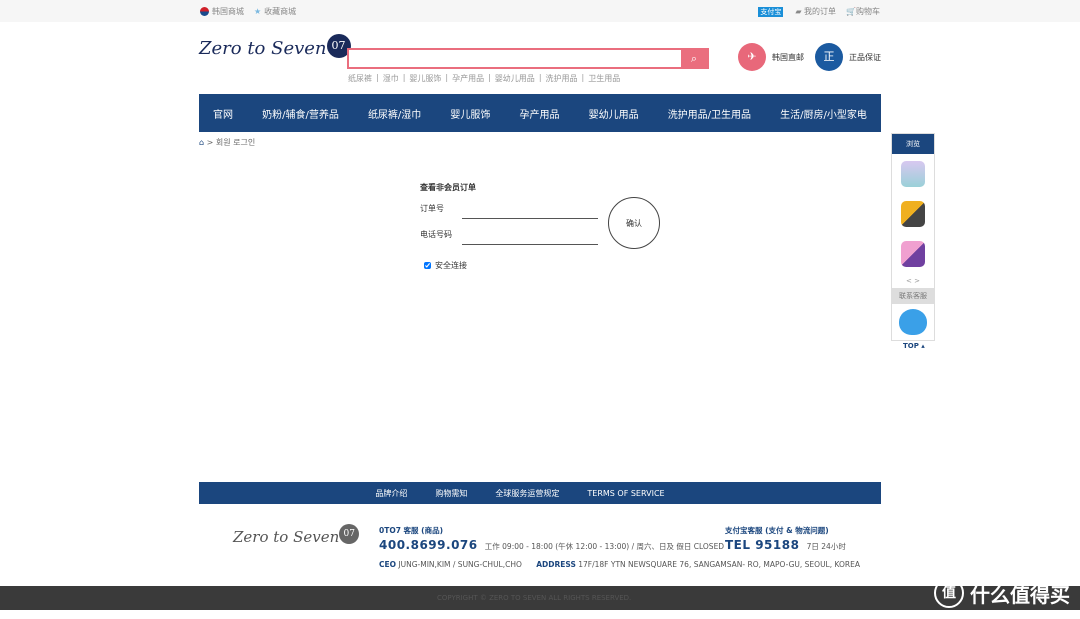  What do you see at coordinates (300, 113) in the screenshot?
I see `nav-item: 奶粉/辅食/营养品` at bounding box center [300, 113].